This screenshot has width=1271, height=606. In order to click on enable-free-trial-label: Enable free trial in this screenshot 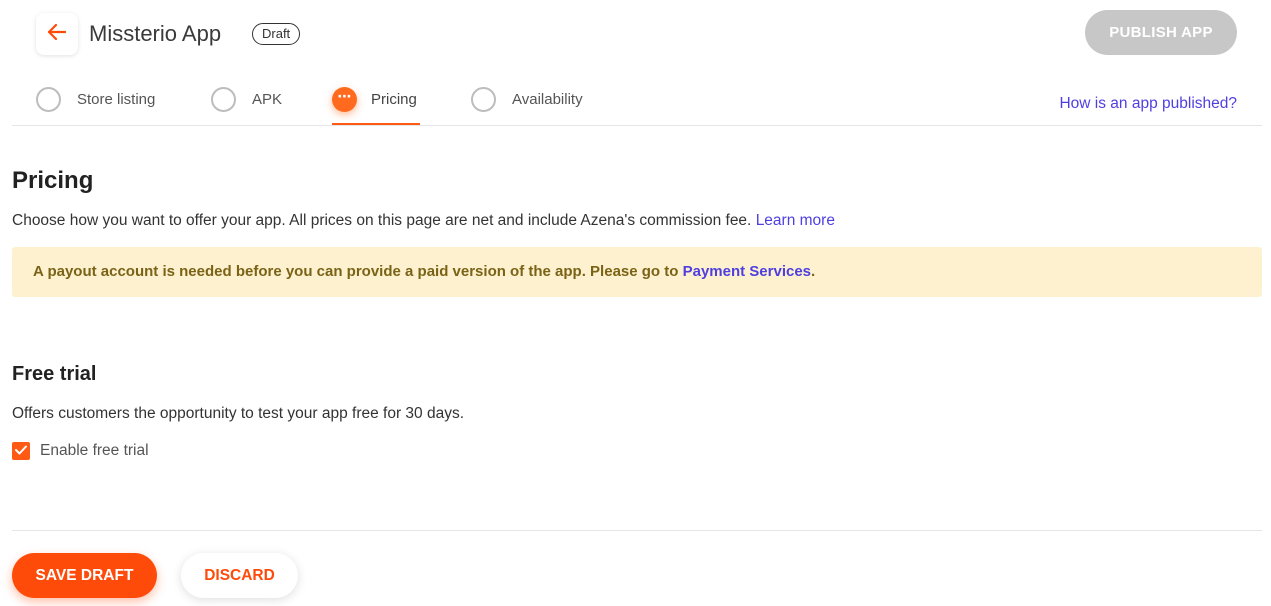, I will do `click(94, 451)`.